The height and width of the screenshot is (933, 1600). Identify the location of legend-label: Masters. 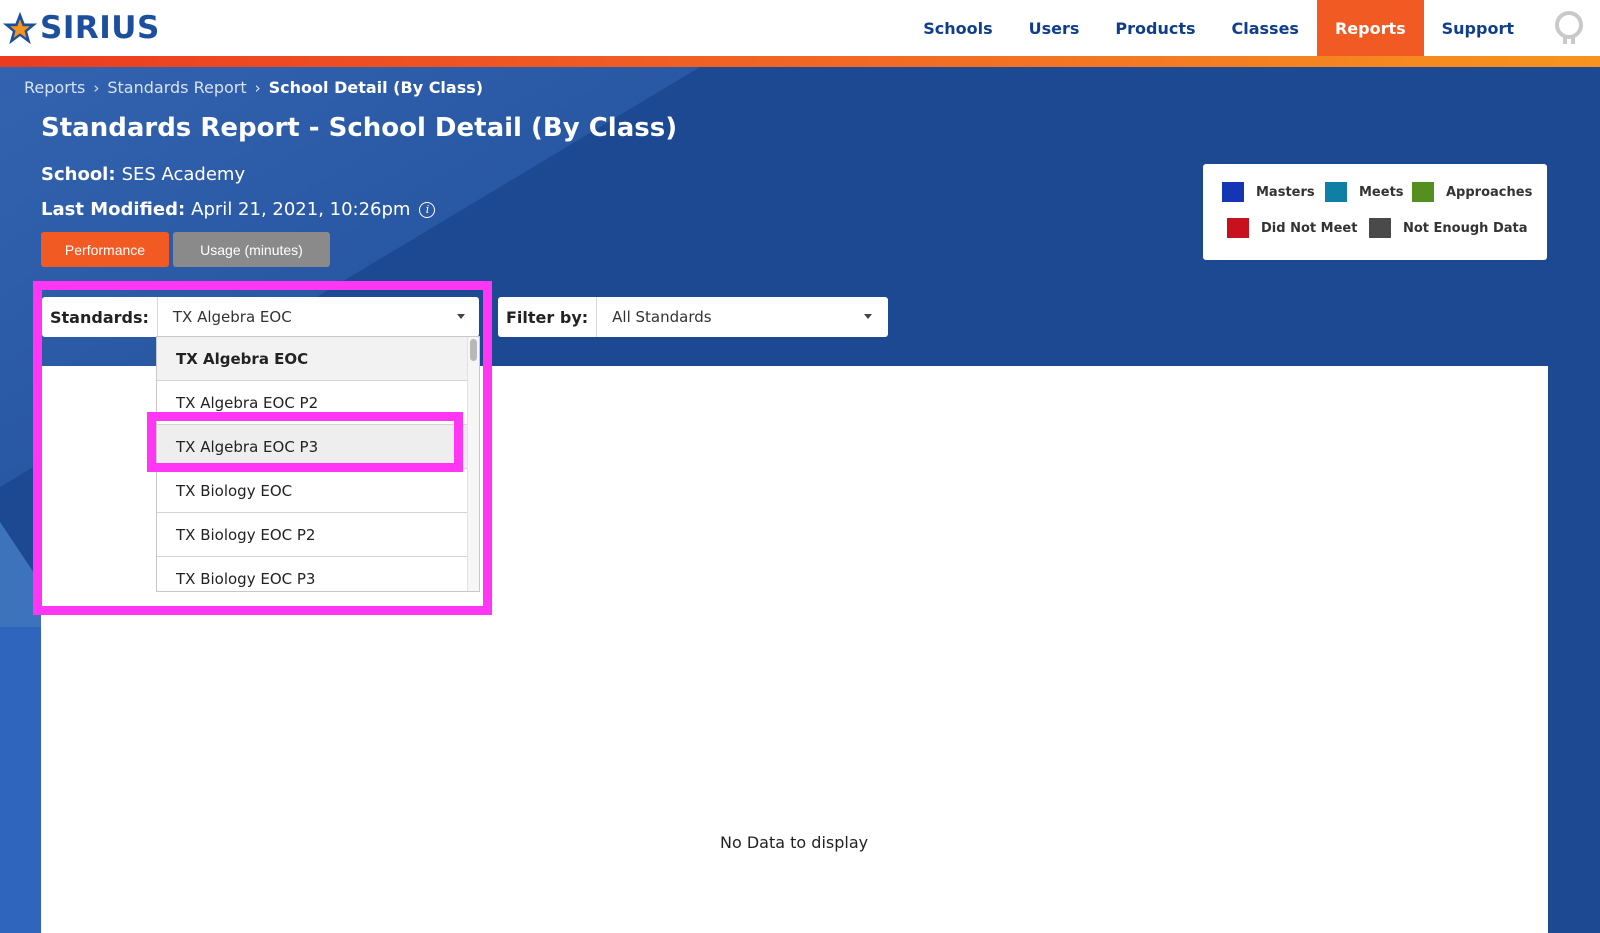
(1285, 192).